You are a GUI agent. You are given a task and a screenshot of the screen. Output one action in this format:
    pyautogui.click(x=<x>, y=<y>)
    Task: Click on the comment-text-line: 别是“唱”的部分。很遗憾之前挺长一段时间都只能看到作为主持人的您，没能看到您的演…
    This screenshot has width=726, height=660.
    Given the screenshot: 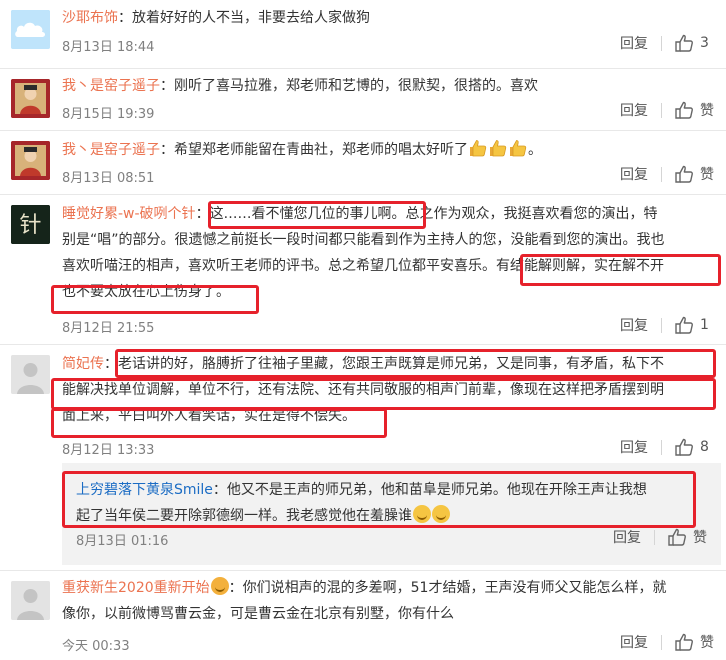 What is the action you would take?
    pyautogui.click(x=363, y=240)
    